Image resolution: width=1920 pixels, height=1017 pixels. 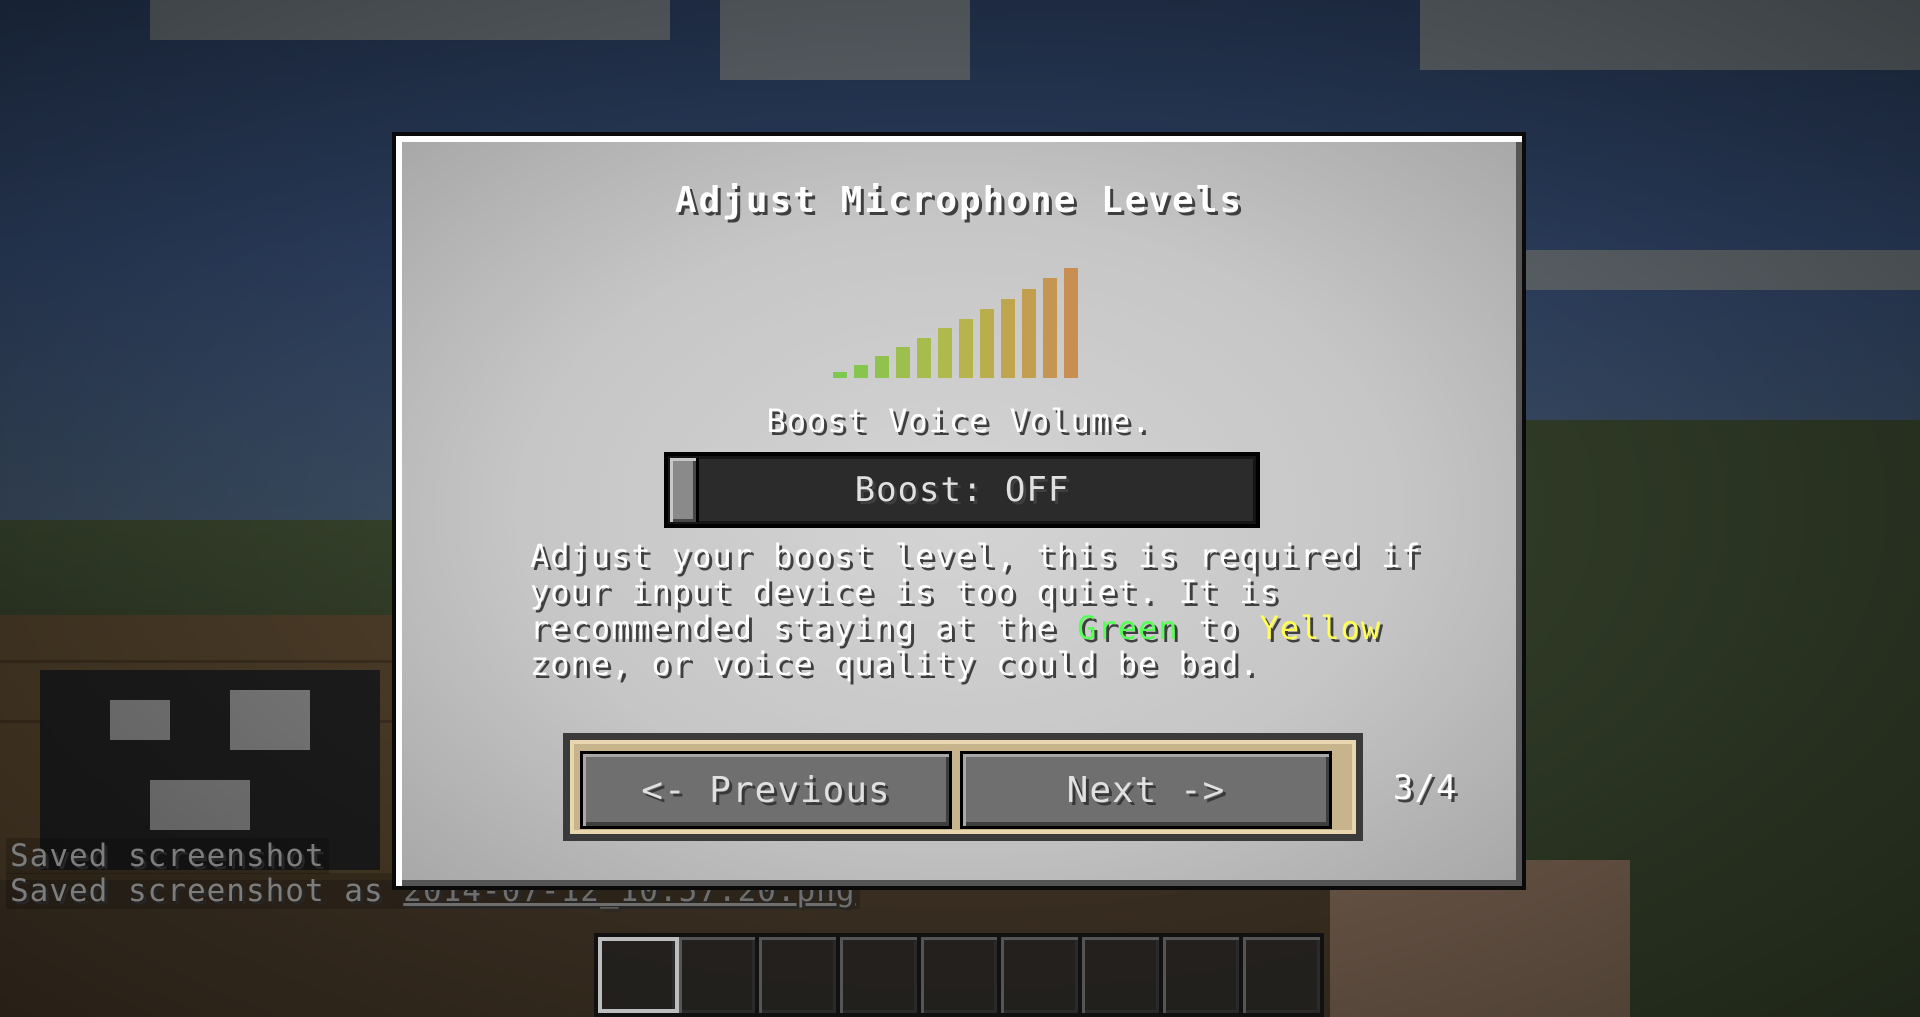 What do you see at coordinates (207, 891) in the screenshot?
I see `chat-line-text: Saved screenshot as` at bounding box center [207, 891].